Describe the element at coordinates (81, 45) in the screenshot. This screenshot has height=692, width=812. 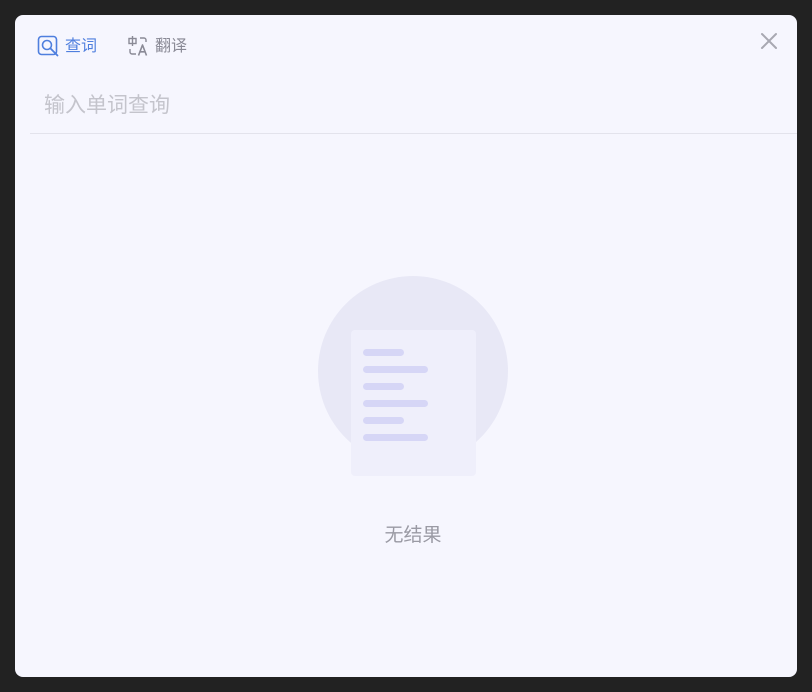
I see `tab-lookup-label: 查词` at that location.